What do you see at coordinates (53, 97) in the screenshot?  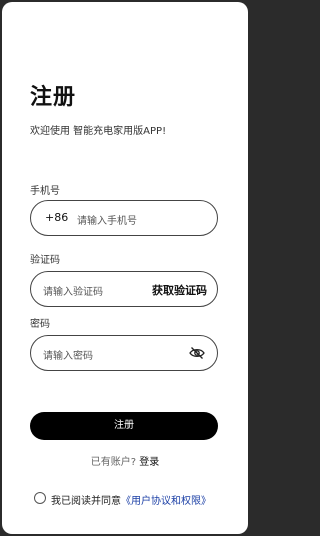 I see `page-title: 注册` at bounding box center [53, 97].